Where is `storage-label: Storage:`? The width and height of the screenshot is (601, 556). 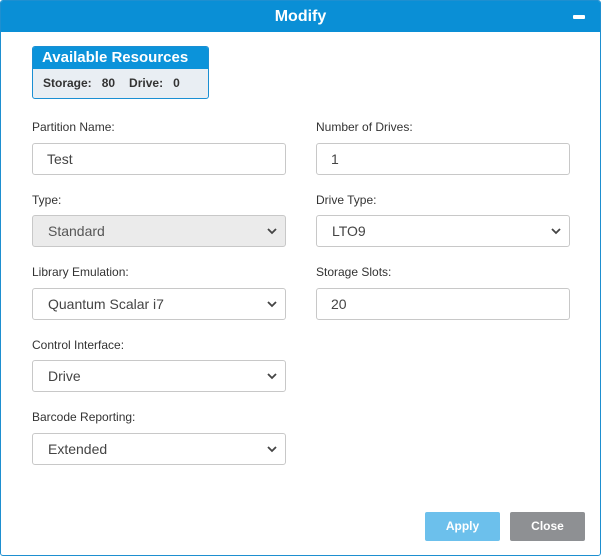
storage-label: Storage: is located at coordinates (67, 83).